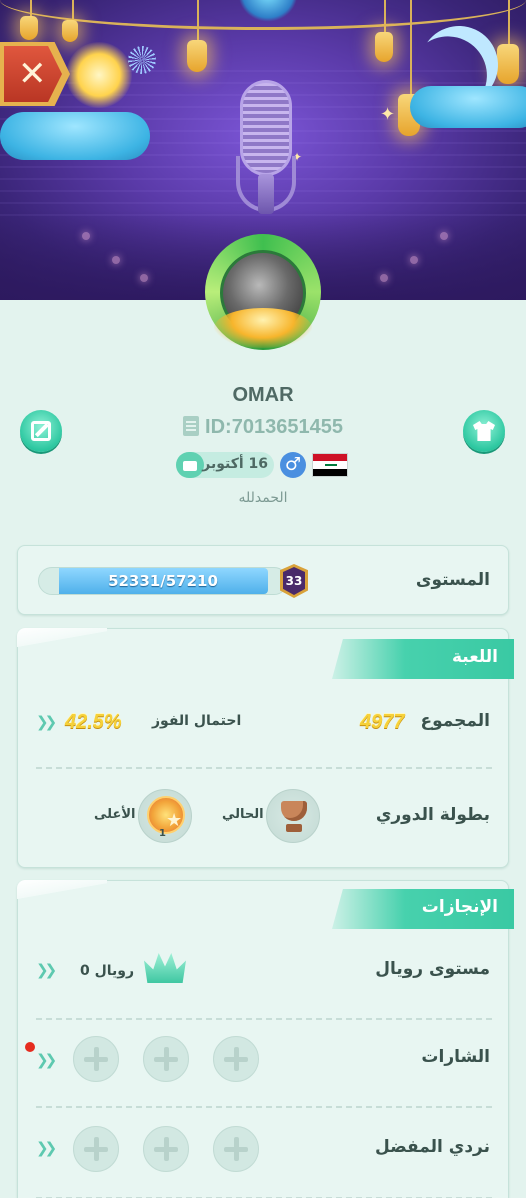 This screenshot has width=526, height=1198. I want to click on royal-level-label: مستوى رويال, so click(432, 969).